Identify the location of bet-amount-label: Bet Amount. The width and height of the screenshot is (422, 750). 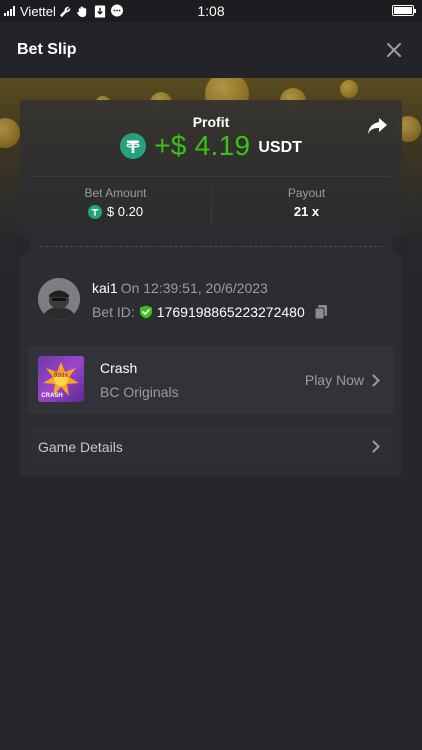
(115, 193).